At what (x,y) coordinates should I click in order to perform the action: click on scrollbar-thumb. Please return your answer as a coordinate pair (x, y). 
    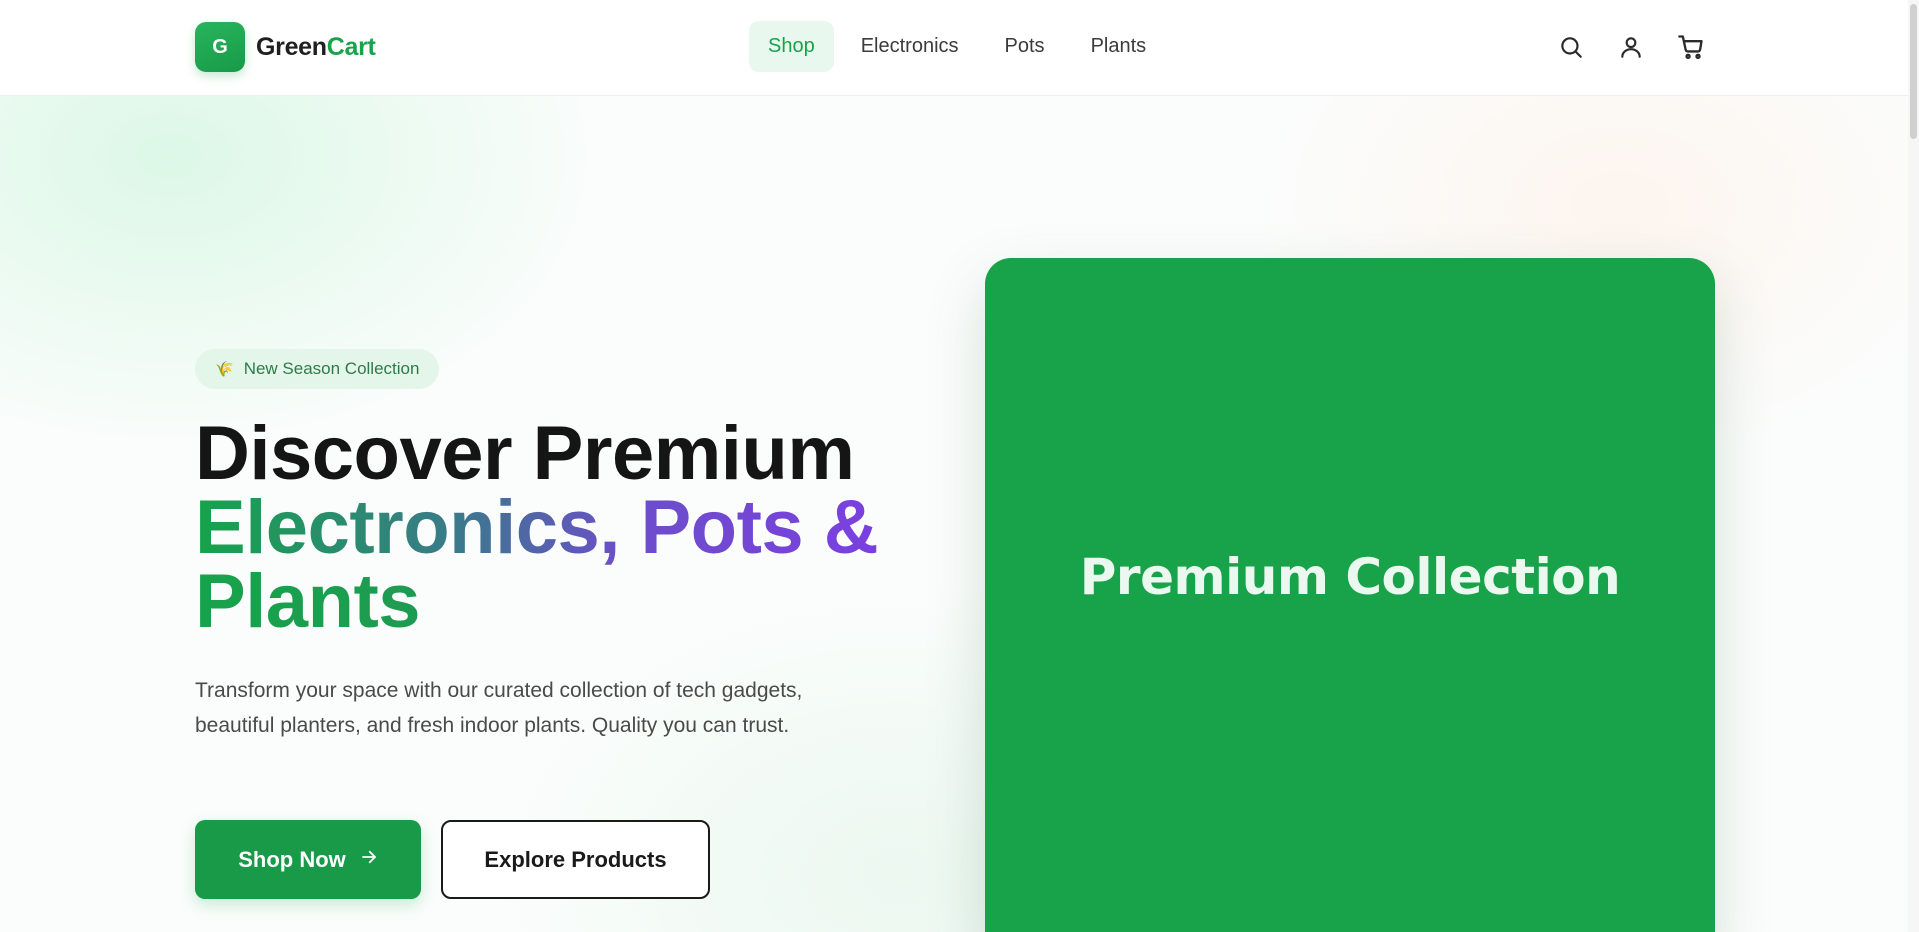
    Looking at the image, I should click on (1913, 71).